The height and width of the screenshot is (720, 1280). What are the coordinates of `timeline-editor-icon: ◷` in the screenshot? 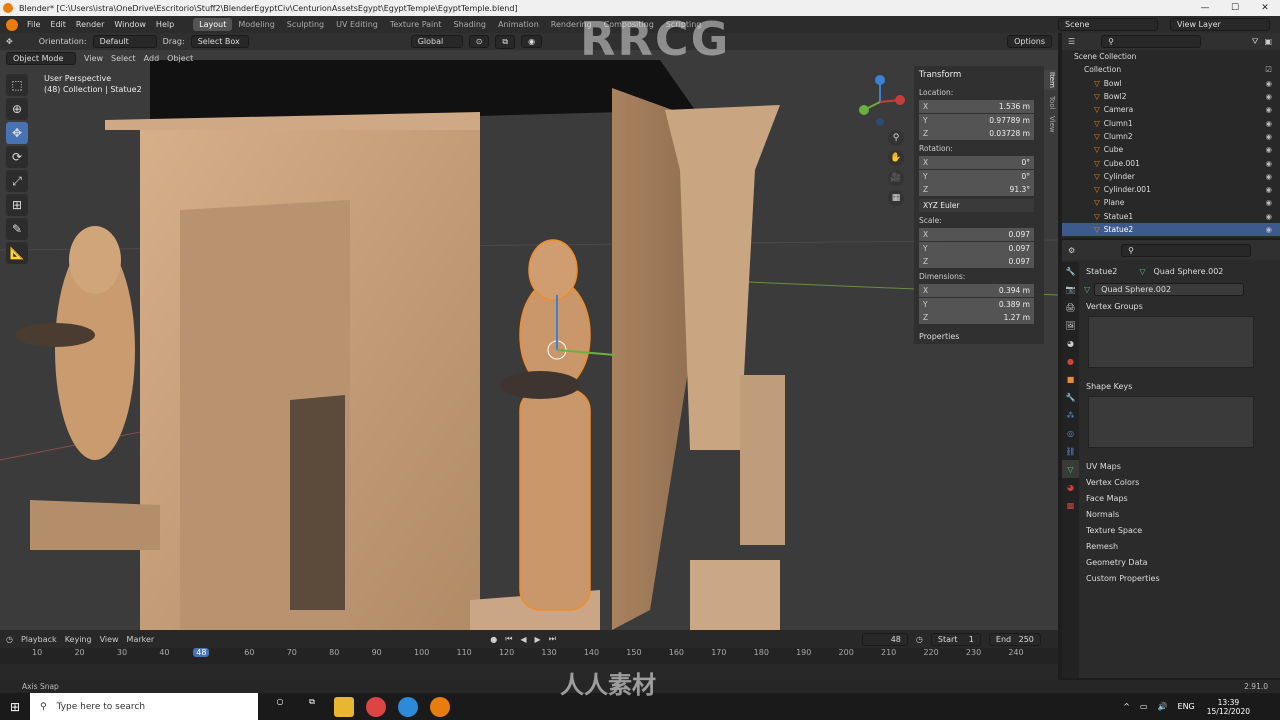 It's located at (9, 639).